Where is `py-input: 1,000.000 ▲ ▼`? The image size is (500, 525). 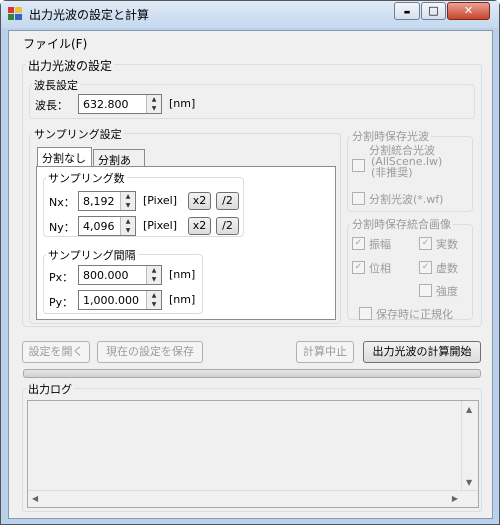 py-input: 1,000.000 ▲ ▼ is located at coordinates (120, 300).